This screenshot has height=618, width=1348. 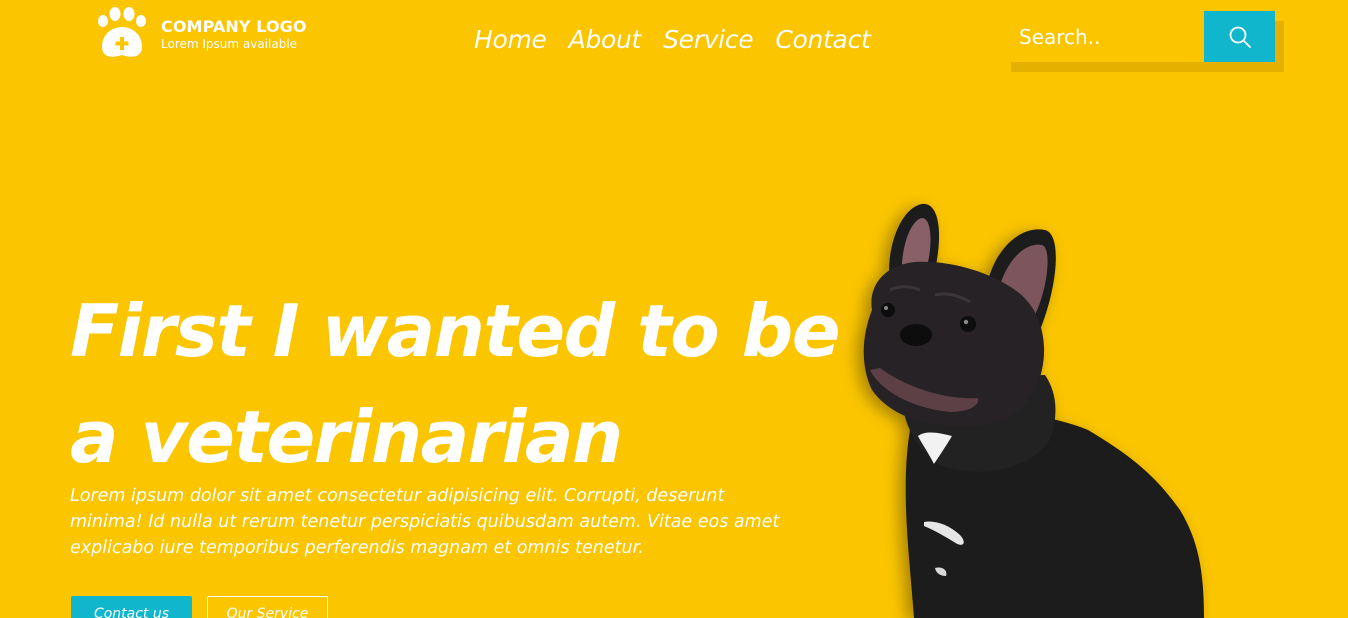 I want to click on logo-subtitle: Lorem Ipsum available, so click(x=229, y=43).